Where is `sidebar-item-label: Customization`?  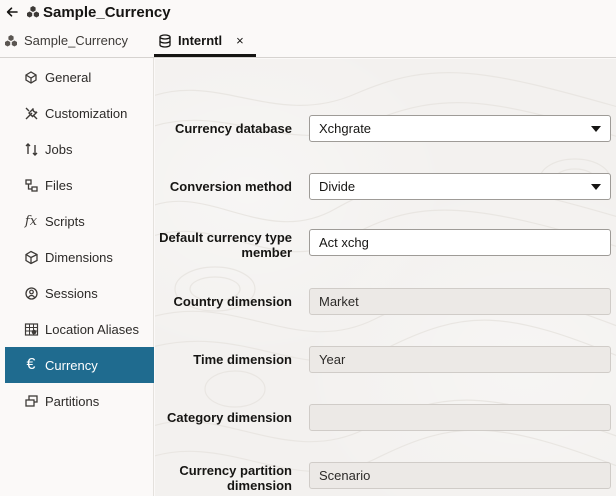 sidebar-item-label: Customization is located at coordinates (86, 113).